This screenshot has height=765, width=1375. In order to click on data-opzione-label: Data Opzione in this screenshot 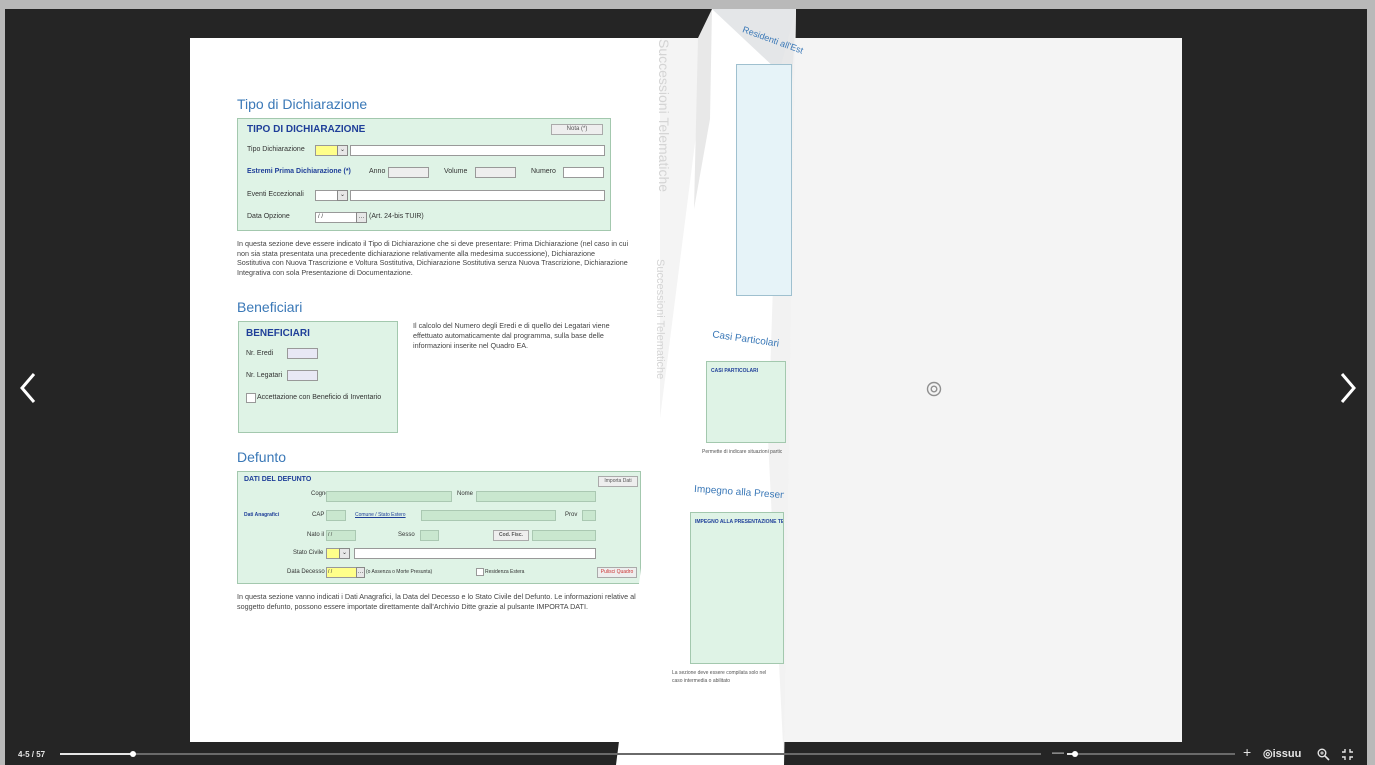, I will do `click(268, 216)`.